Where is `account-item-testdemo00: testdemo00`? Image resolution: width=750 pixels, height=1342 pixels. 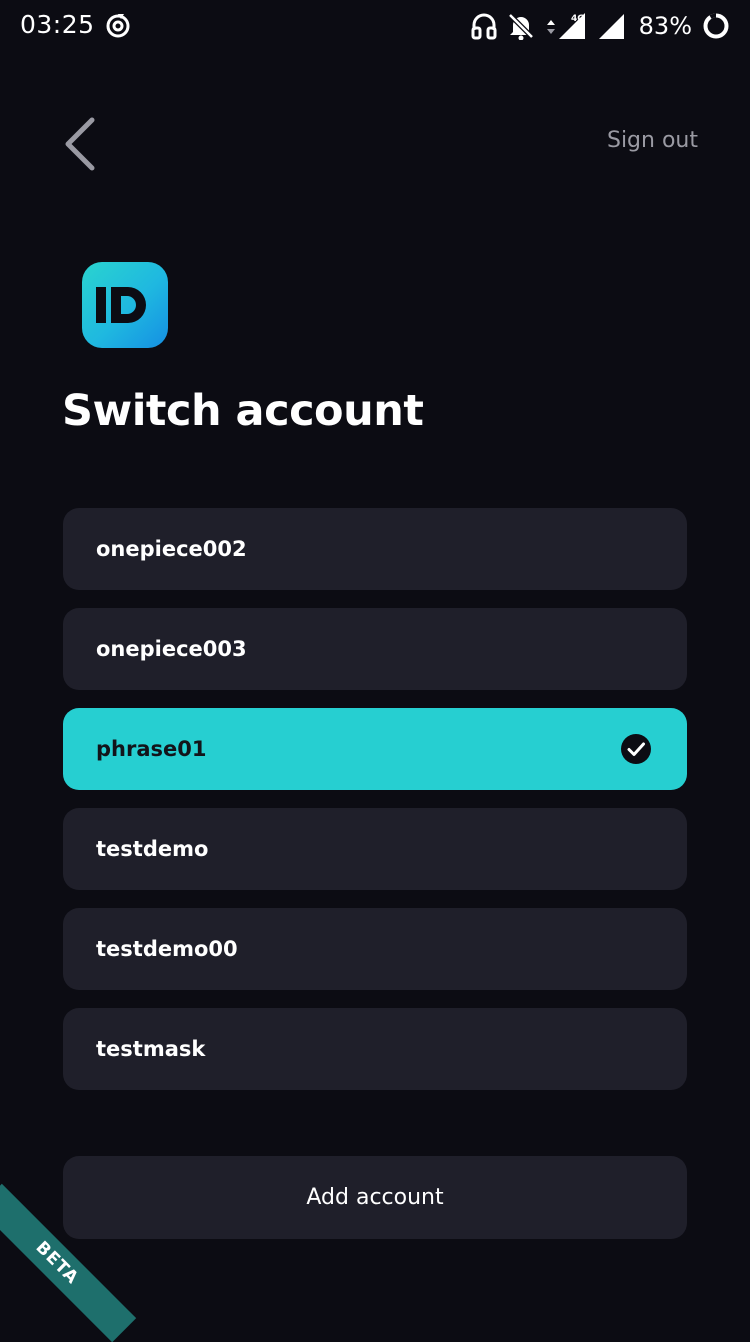
account-item-testdemo00: testdemo00 is located at coordinates (375, 949).